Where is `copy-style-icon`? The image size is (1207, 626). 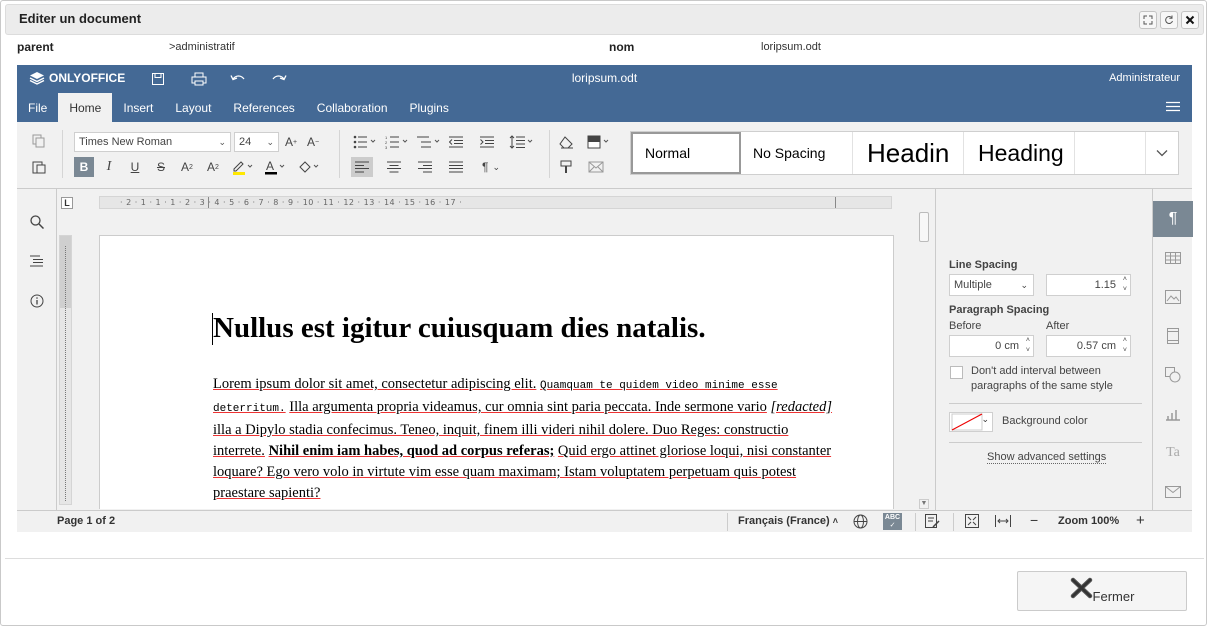
copy-style-icon is located at coordinates (566, 167).